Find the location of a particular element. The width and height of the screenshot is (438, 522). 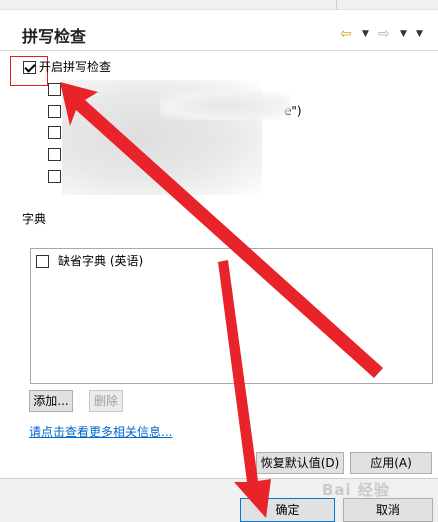

ok-button: 确定 is located at coordinates (287, 510).